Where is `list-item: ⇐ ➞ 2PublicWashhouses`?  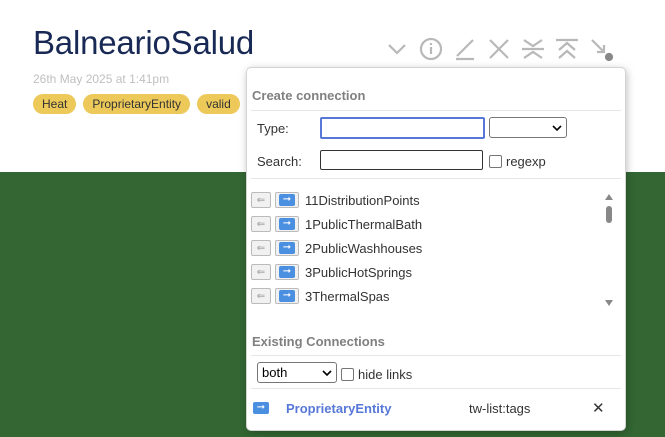
list-item: ⇐ ➞ 2PublicWashhouses is located at coordinates (434, 248).